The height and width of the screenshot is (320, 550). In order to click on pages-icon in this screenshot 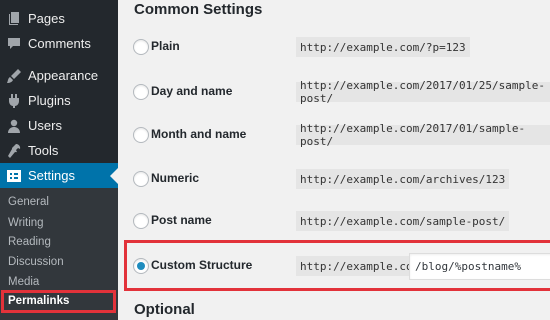, I will do `click(14, 18)`.